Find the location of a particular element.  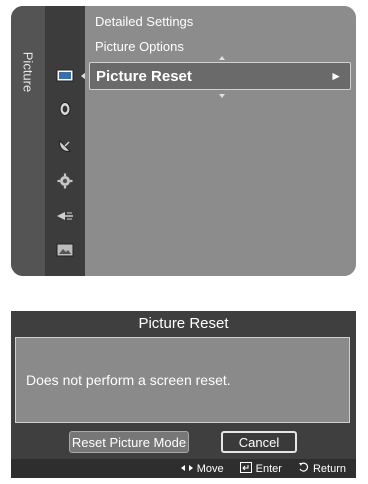

picture-icon is located at coordinates (65, 76).